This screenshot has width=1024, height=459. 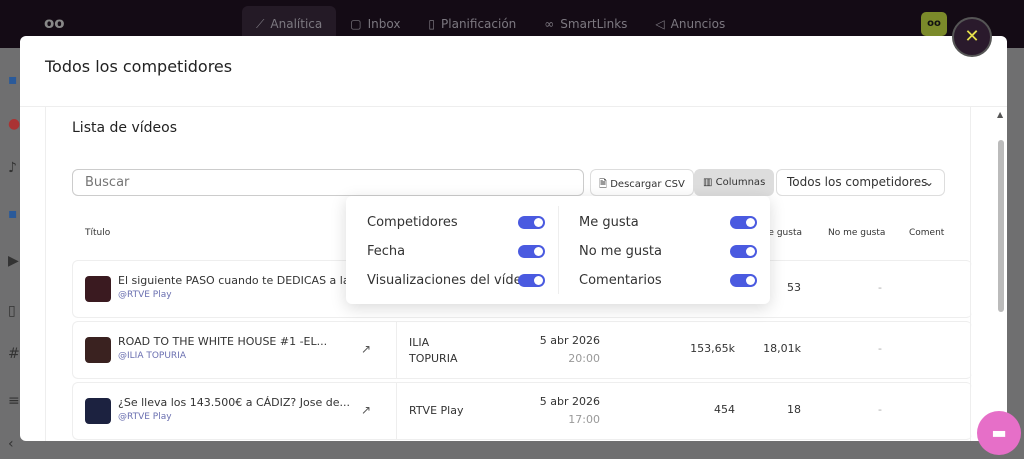 What do you see at coordinates (609, 222) in the screenshot?
I see `column-option-label: Me gusta` at bounding box center [609, 222].